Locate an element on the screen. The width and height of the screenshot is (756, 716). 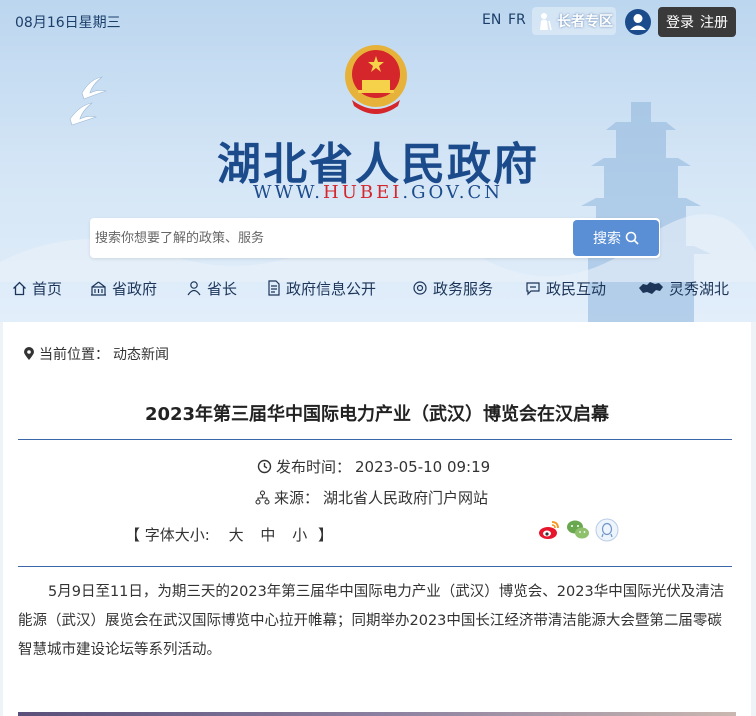
elder-icon is located at coordinates (546, 21).